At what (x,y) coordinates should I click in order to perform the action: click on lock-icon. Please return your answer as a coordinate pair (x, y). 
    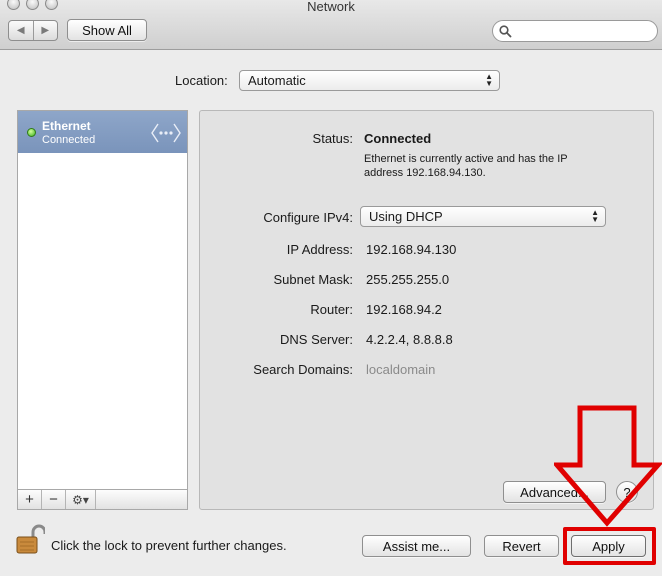
    Looking at the image, I should click on (30, 540).